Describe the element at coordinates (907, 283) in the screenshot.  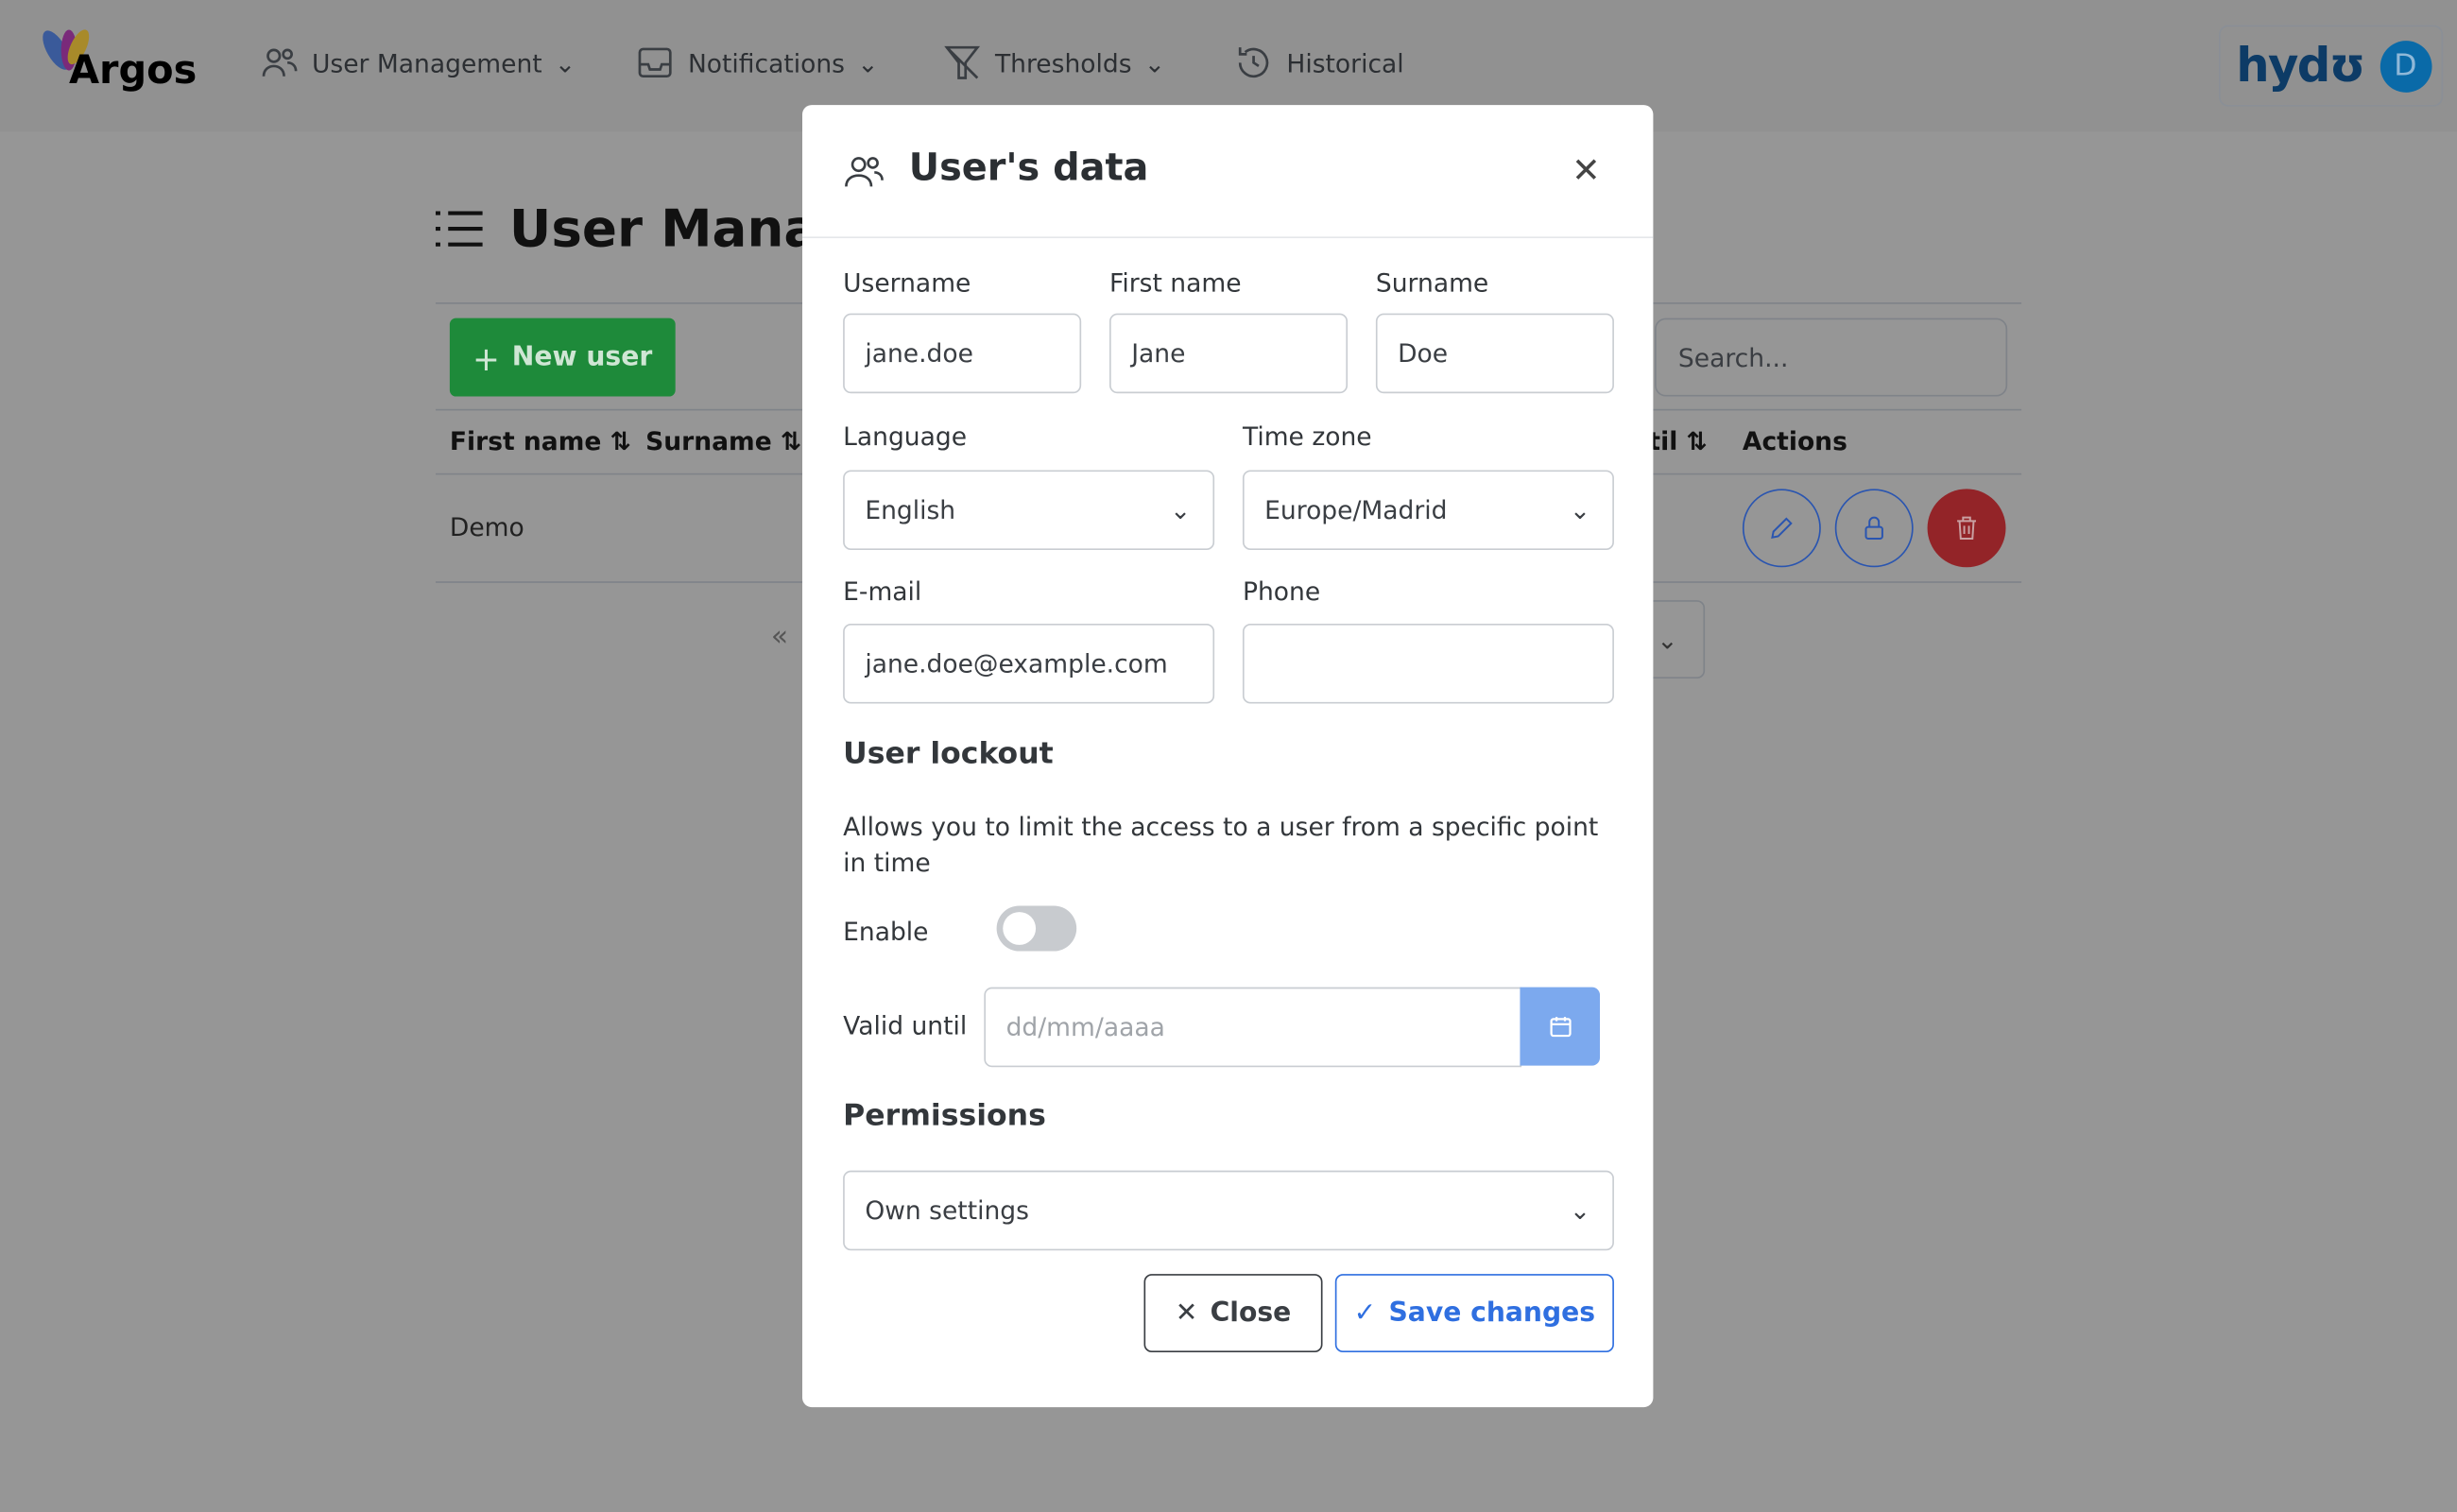
I see `username-label: Username` at that location.